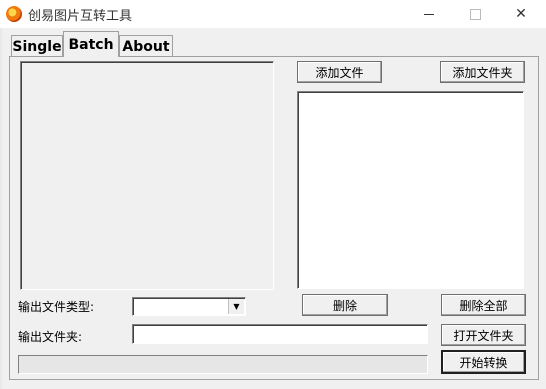  I want to click on background-window-edge, so click(1, 208).